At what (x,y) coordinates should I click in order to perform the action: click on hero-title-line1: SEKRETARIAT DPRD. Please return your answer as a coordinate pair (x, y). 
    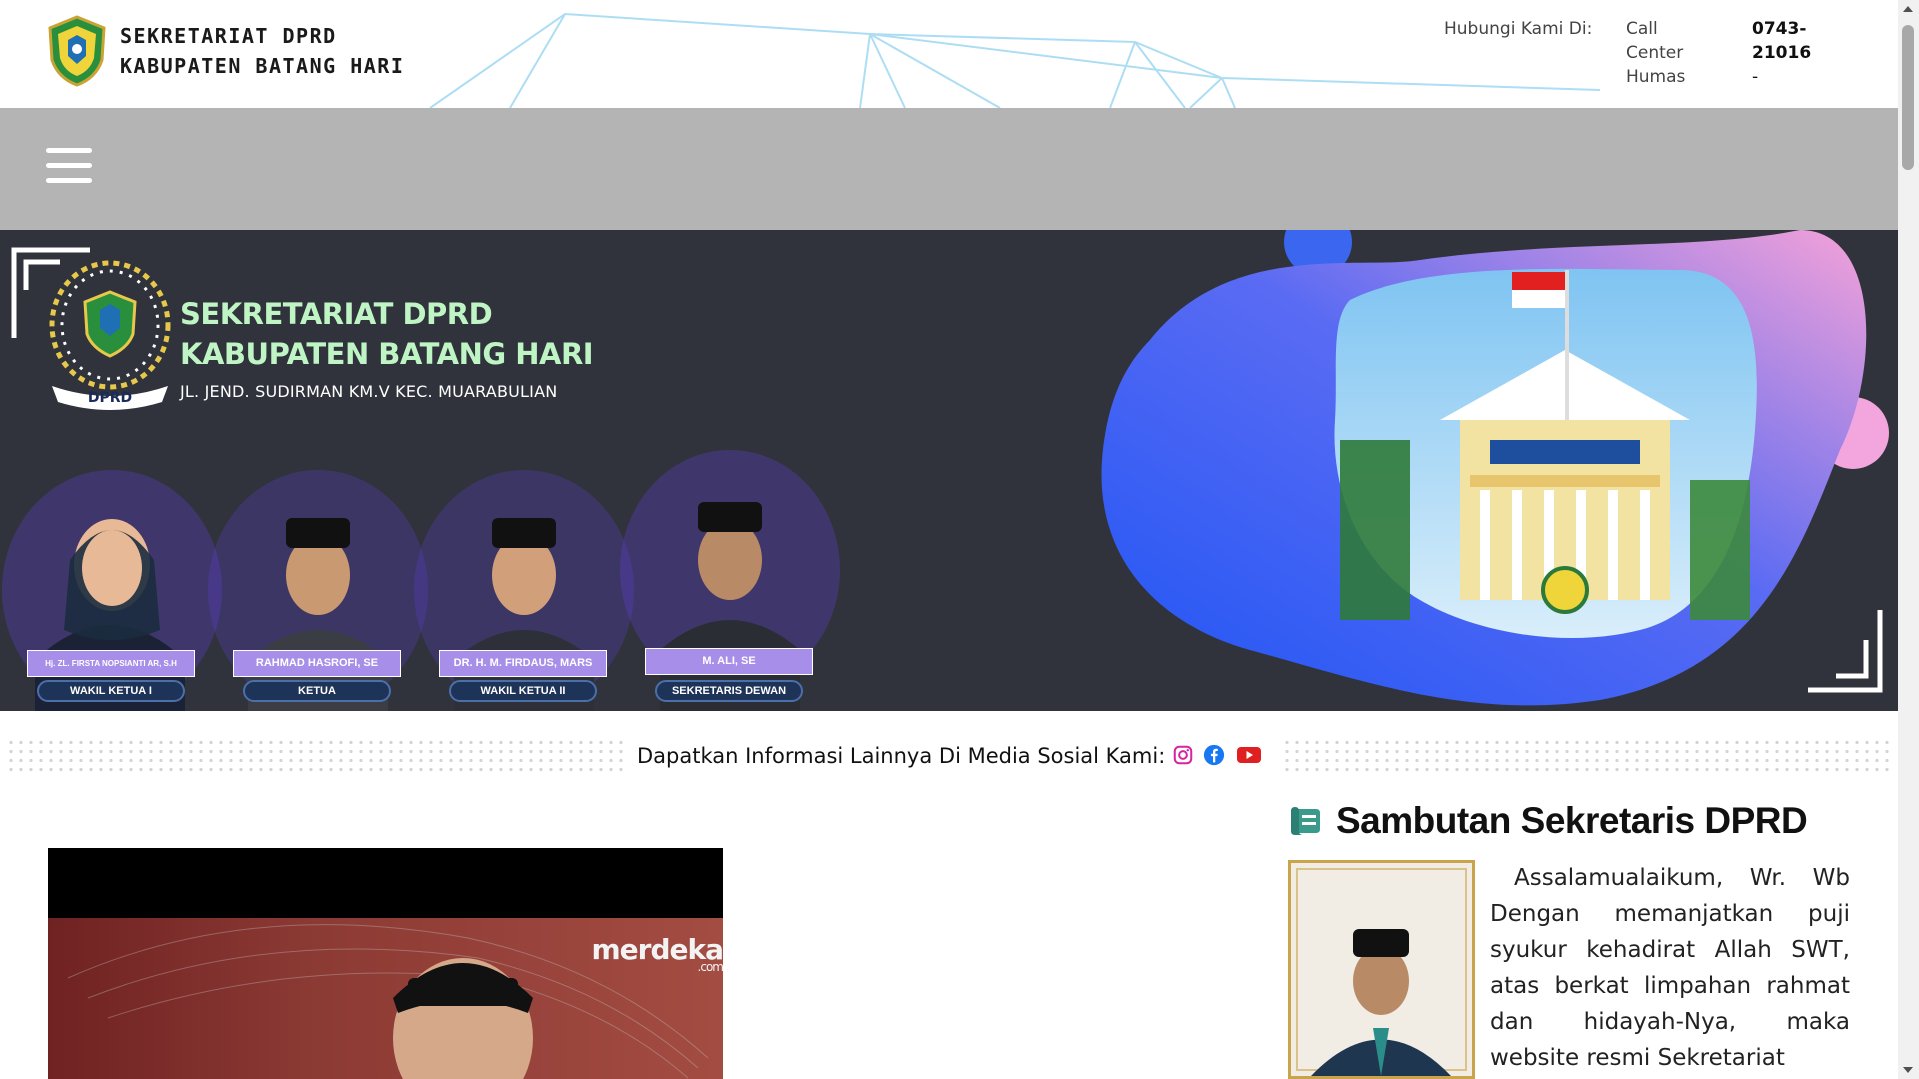
    Looking at the image, I should click on (336, 314).